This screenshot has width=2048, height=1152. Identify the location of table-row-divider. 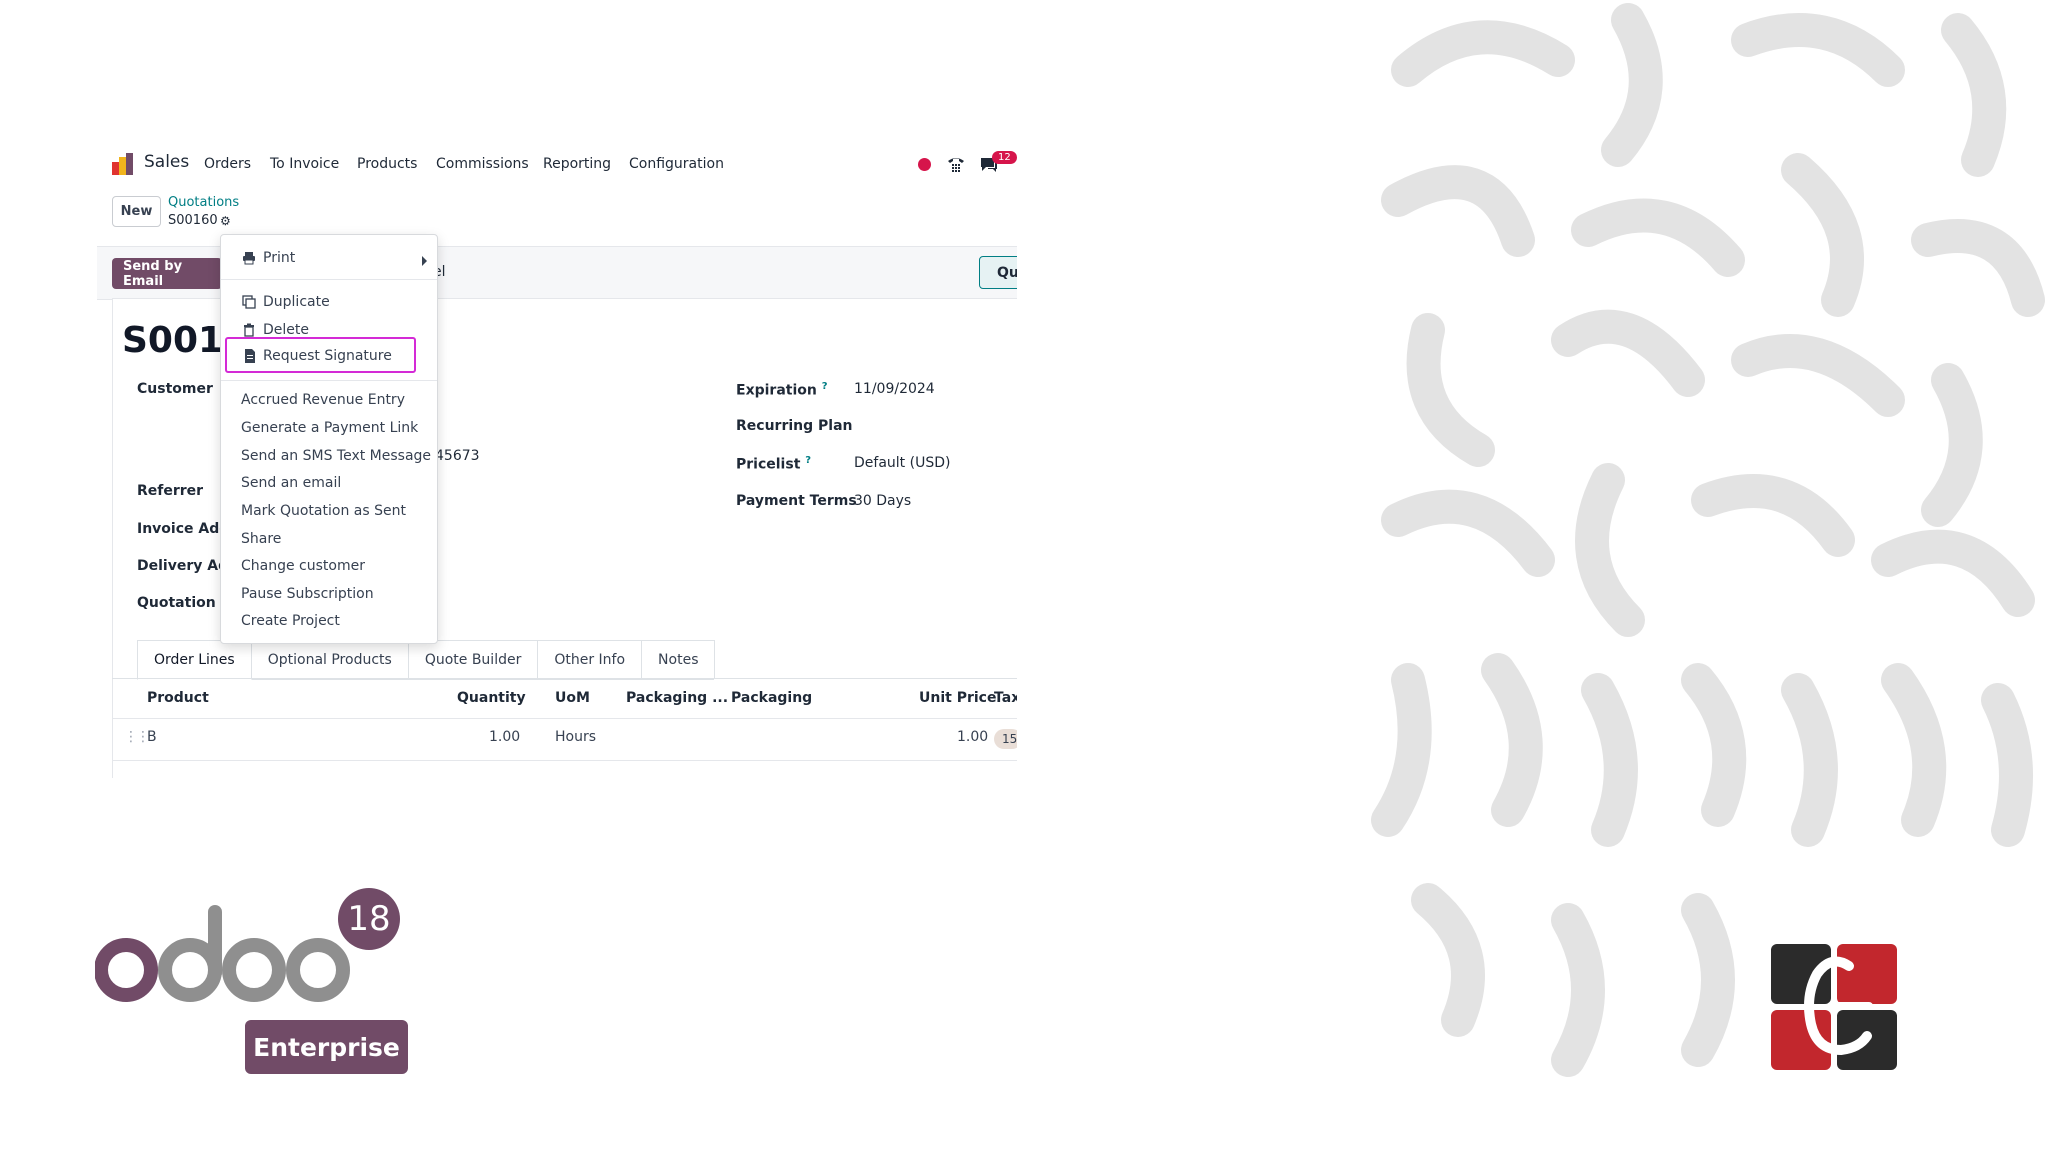
(564, 760).